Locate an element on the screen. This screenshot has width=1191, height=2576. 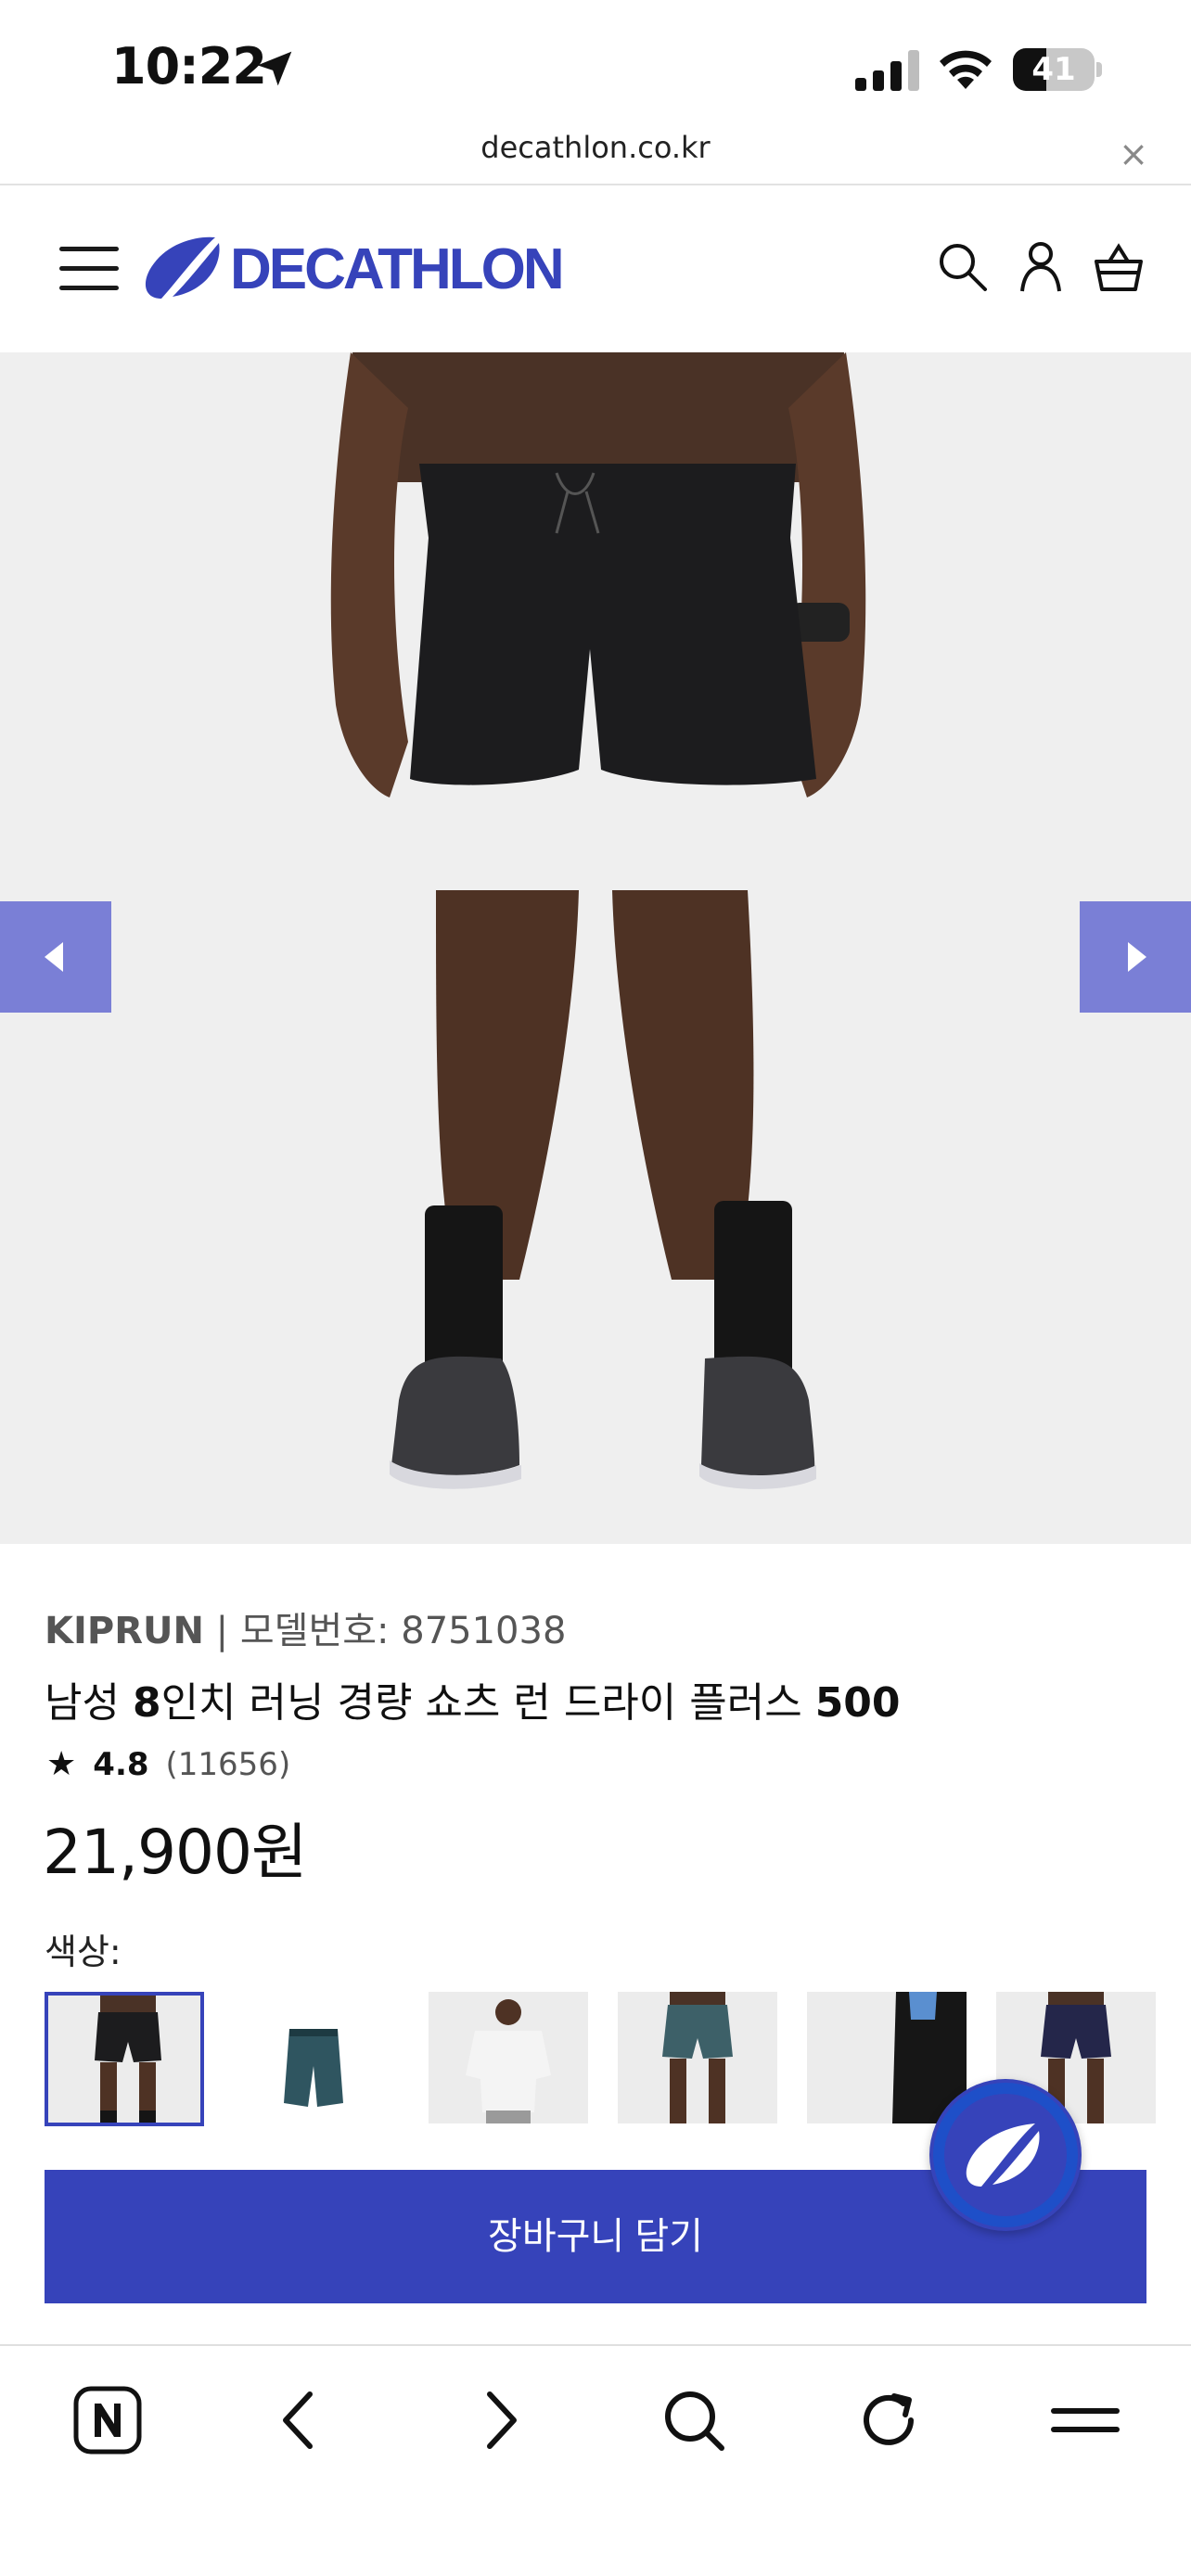
battery-level: 41 is located at coordinates (1053, 69).